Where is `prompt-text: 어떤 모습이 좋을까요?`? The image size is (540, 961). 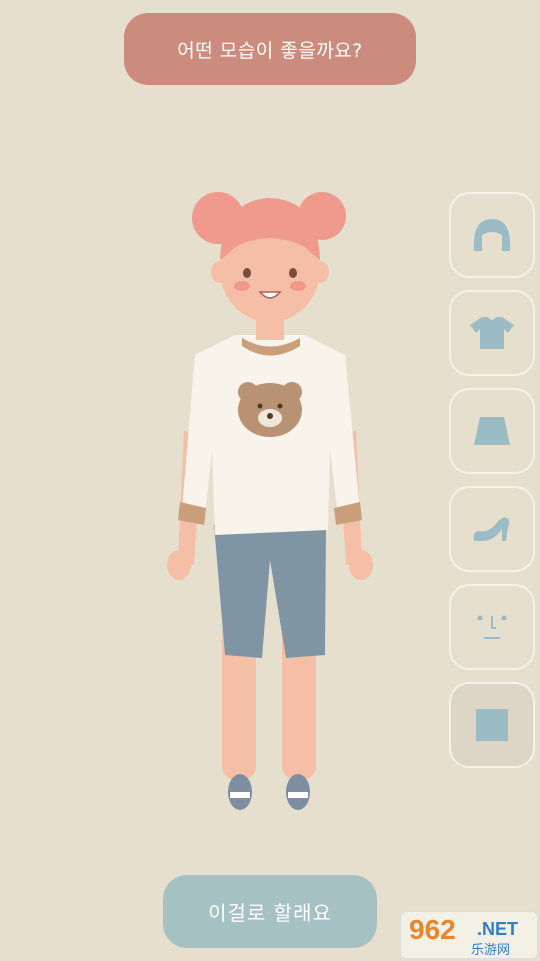
prompt-text: 어떤 모습이 좋을까요? is located at coordinates (270, 50).